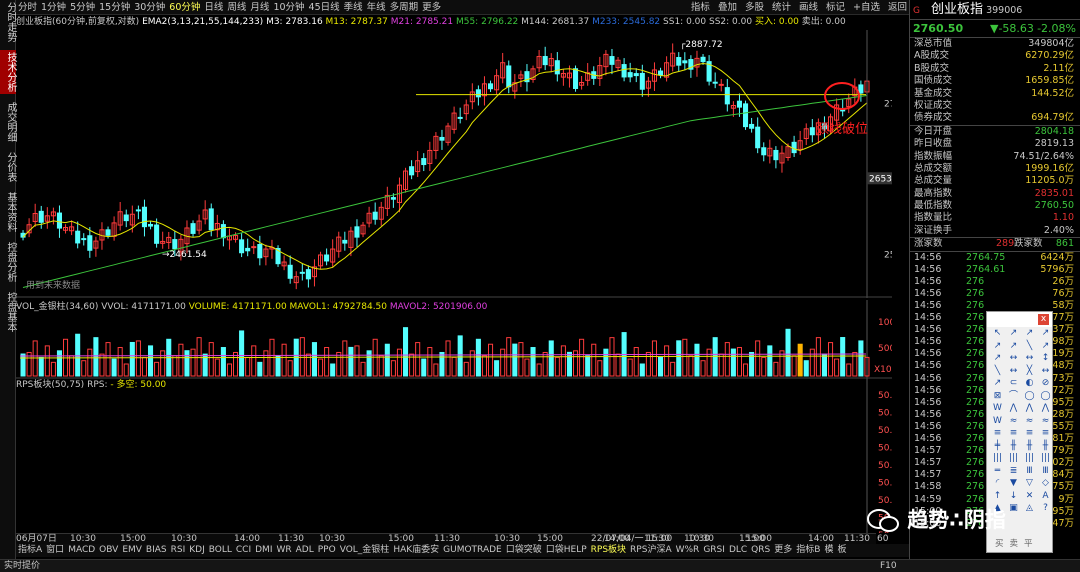 This screenshot has height=572, width=1080. What do you see at coordinates (1013, 496) in the screenshot?
I see `drawing-tool-icon: ↓` at bounding box center [1013, 496].